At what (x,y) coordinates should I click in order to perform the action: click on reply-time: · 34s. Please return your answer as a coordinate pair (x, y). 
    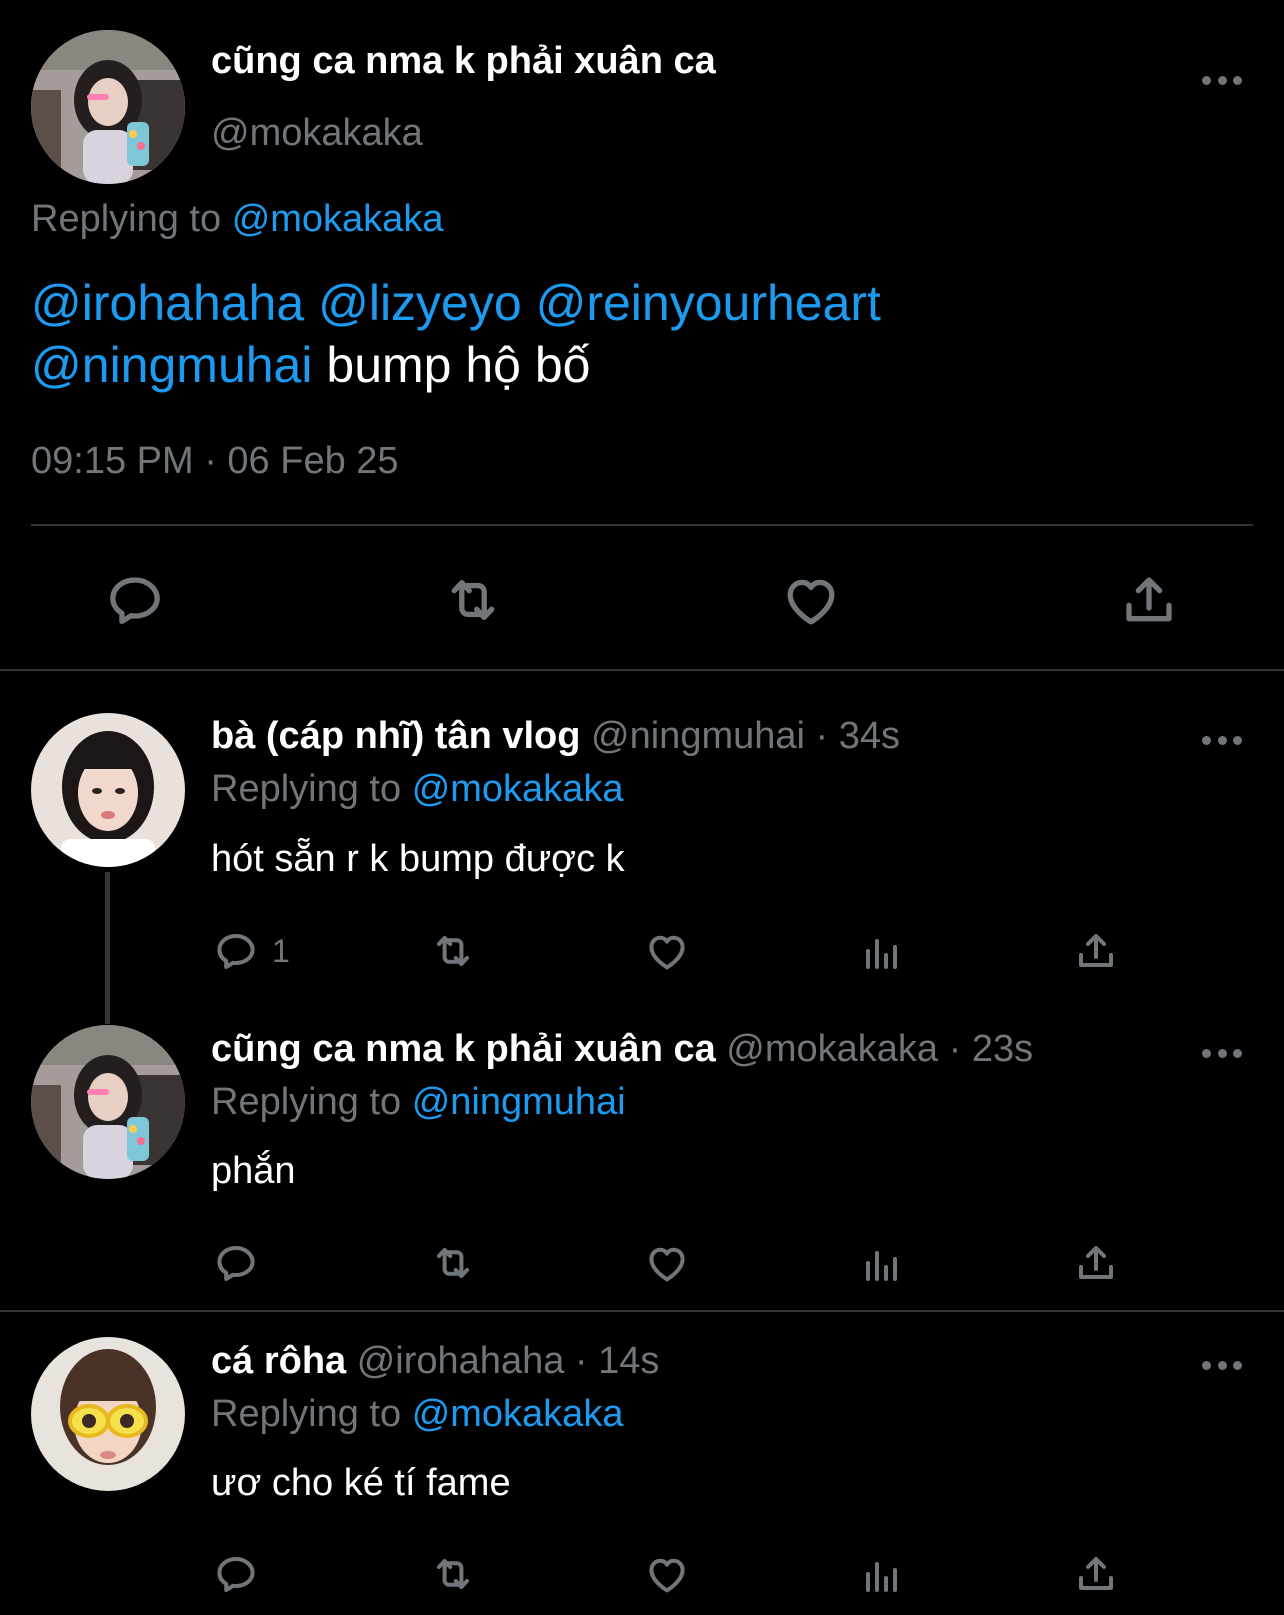
    Looking at the image, I should click on (858, 736).